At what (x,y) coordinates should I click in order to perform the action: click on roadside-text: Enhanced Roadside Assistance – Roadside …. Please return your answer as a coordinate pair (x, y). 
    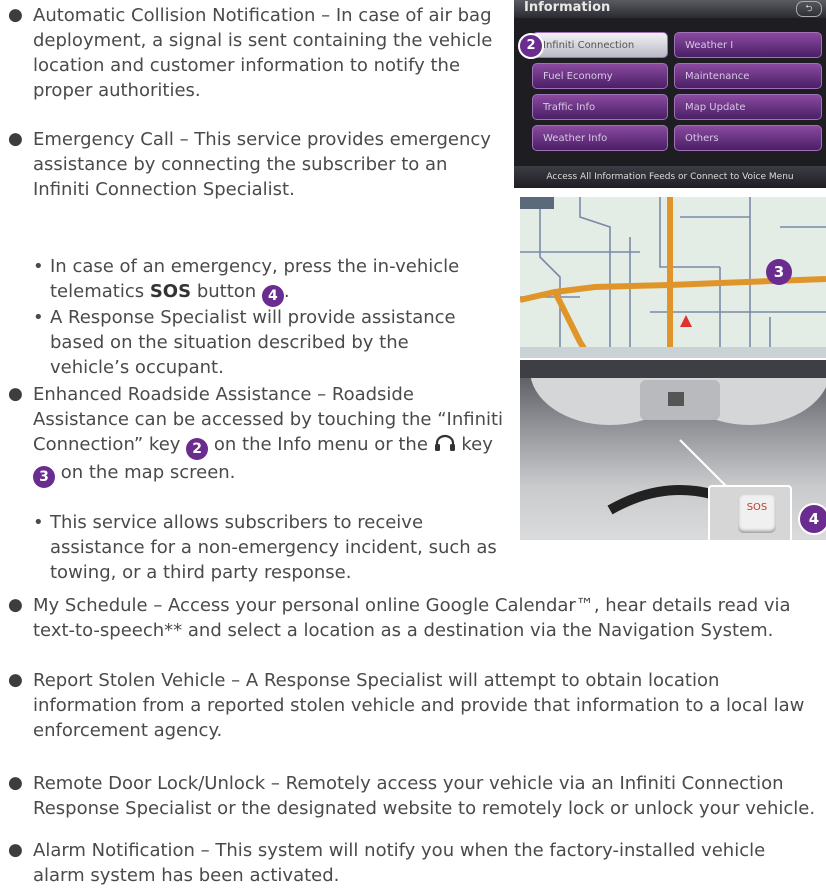
    Looking at the image, I should click on (270, 435).